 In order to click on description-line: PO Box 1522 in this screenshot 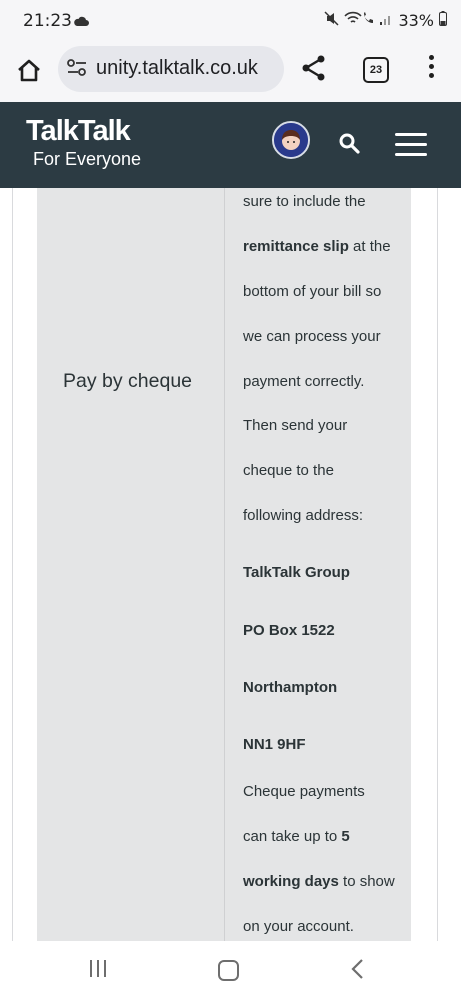, I will do `click(289, 630)`.